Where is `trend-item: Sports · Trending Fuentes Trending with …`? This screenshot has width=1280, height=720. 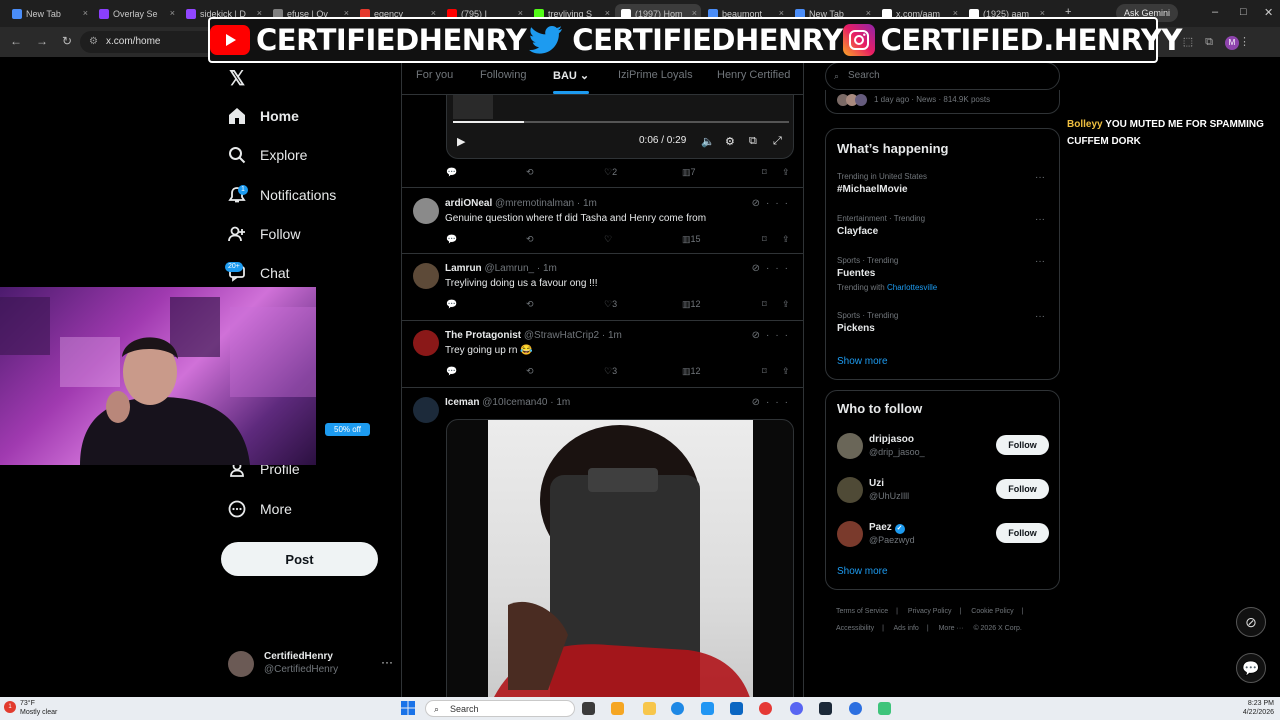
trend-item: Sports · Trending Fuentes Trending with … is located at coordinates (943, 274).